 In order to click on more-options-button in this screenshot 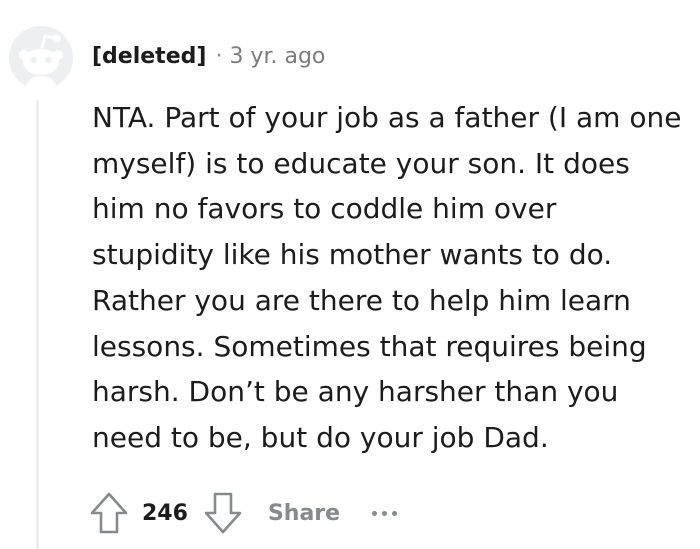, I will do `click(385, 513)`.